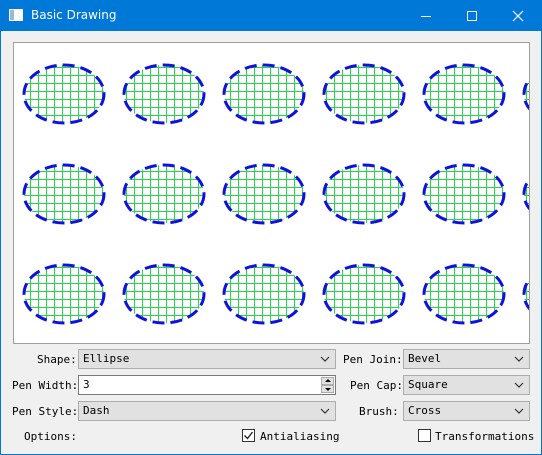  What do you see at coordinates (466, 385) in the screenshot?
I see `pen-cap-combobox: Square` at bounding box center [466, 385].